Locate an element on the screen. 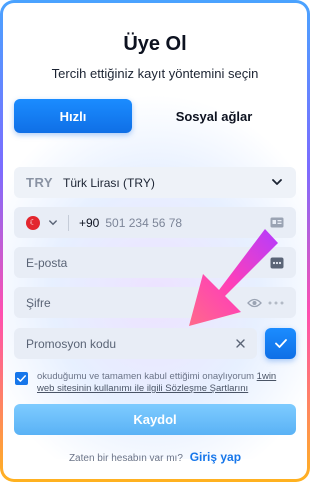 This screenshot has width=320, height=482. email-field: E-posta is located at coordinates (155, 262).